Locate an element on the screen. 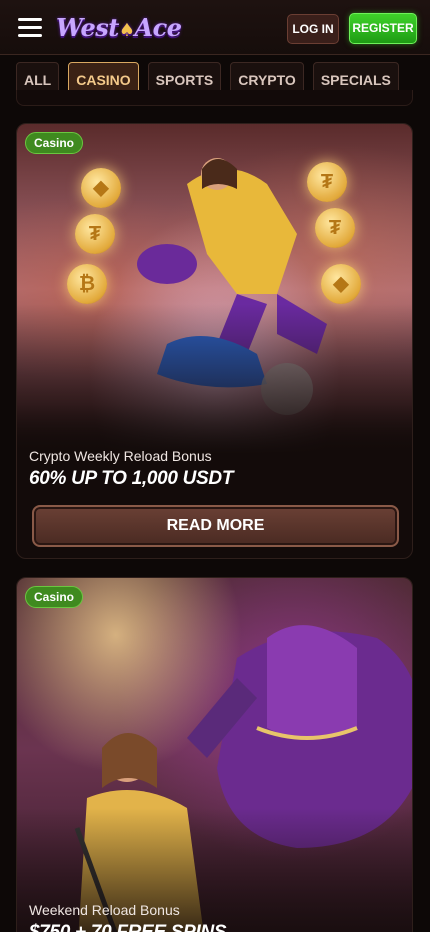 The image size is (430, 932). promo-subtitle: Crypto Weekly Reload Bonus is located at coordinates (120, 456).